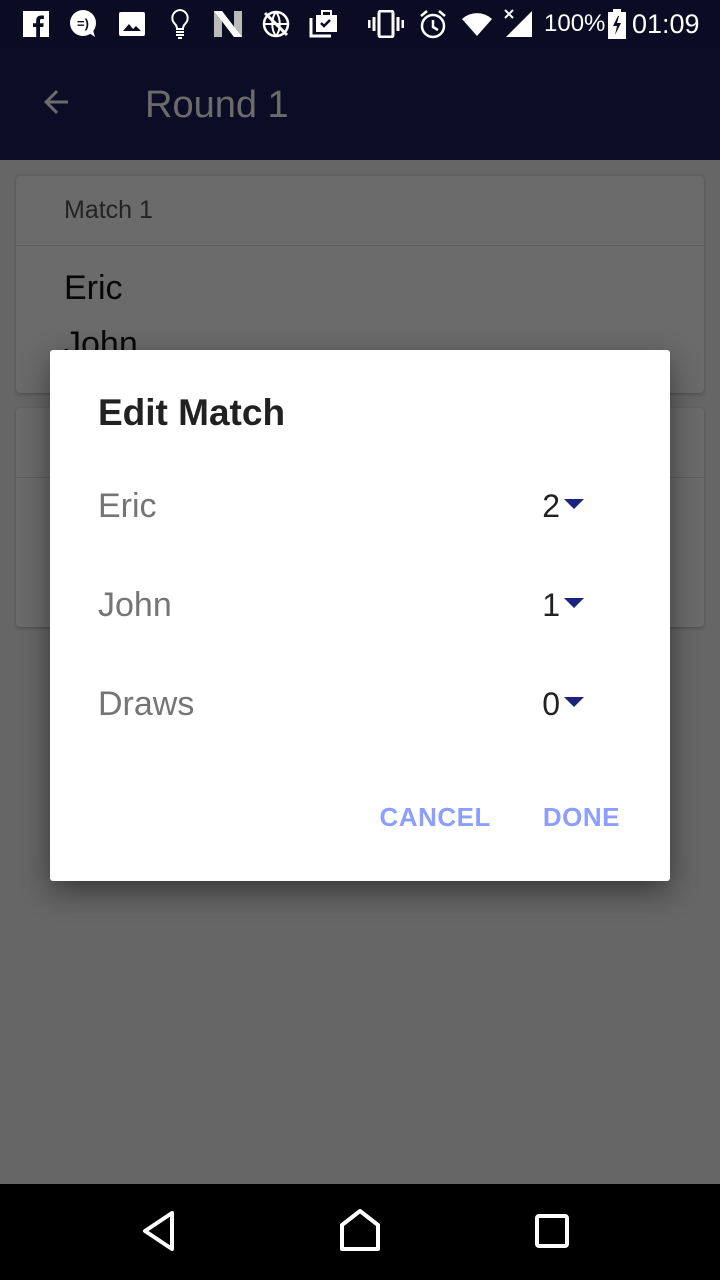  I want to click on nav-recents-button, so click(552, 1233).